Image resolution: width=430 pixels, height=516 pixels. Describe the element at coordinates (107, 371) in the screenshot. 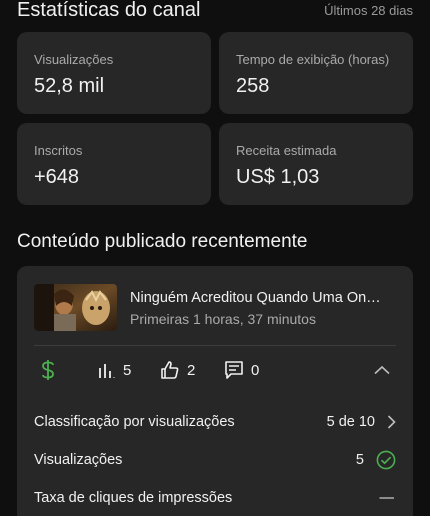

I see `bar-chart-icon` at that location.